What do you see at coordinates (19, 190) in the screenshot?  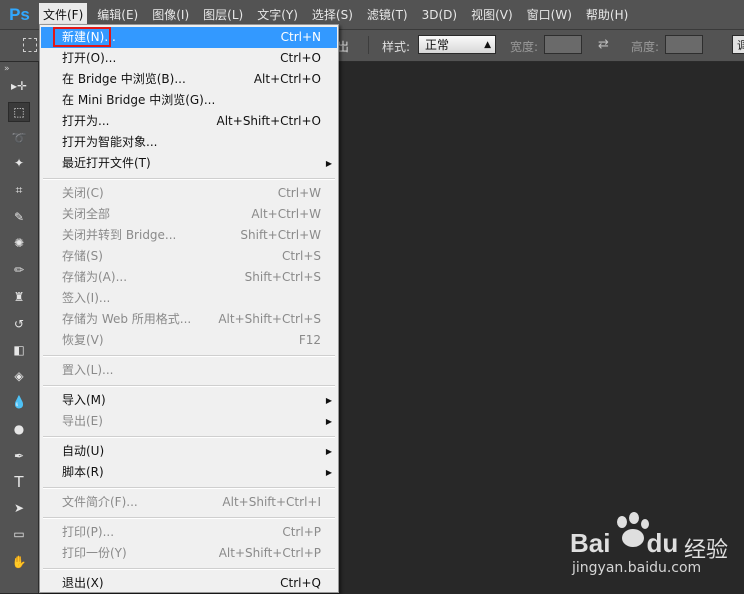 I see `crop-icon: ⌗` at bounding box center [19, 190].